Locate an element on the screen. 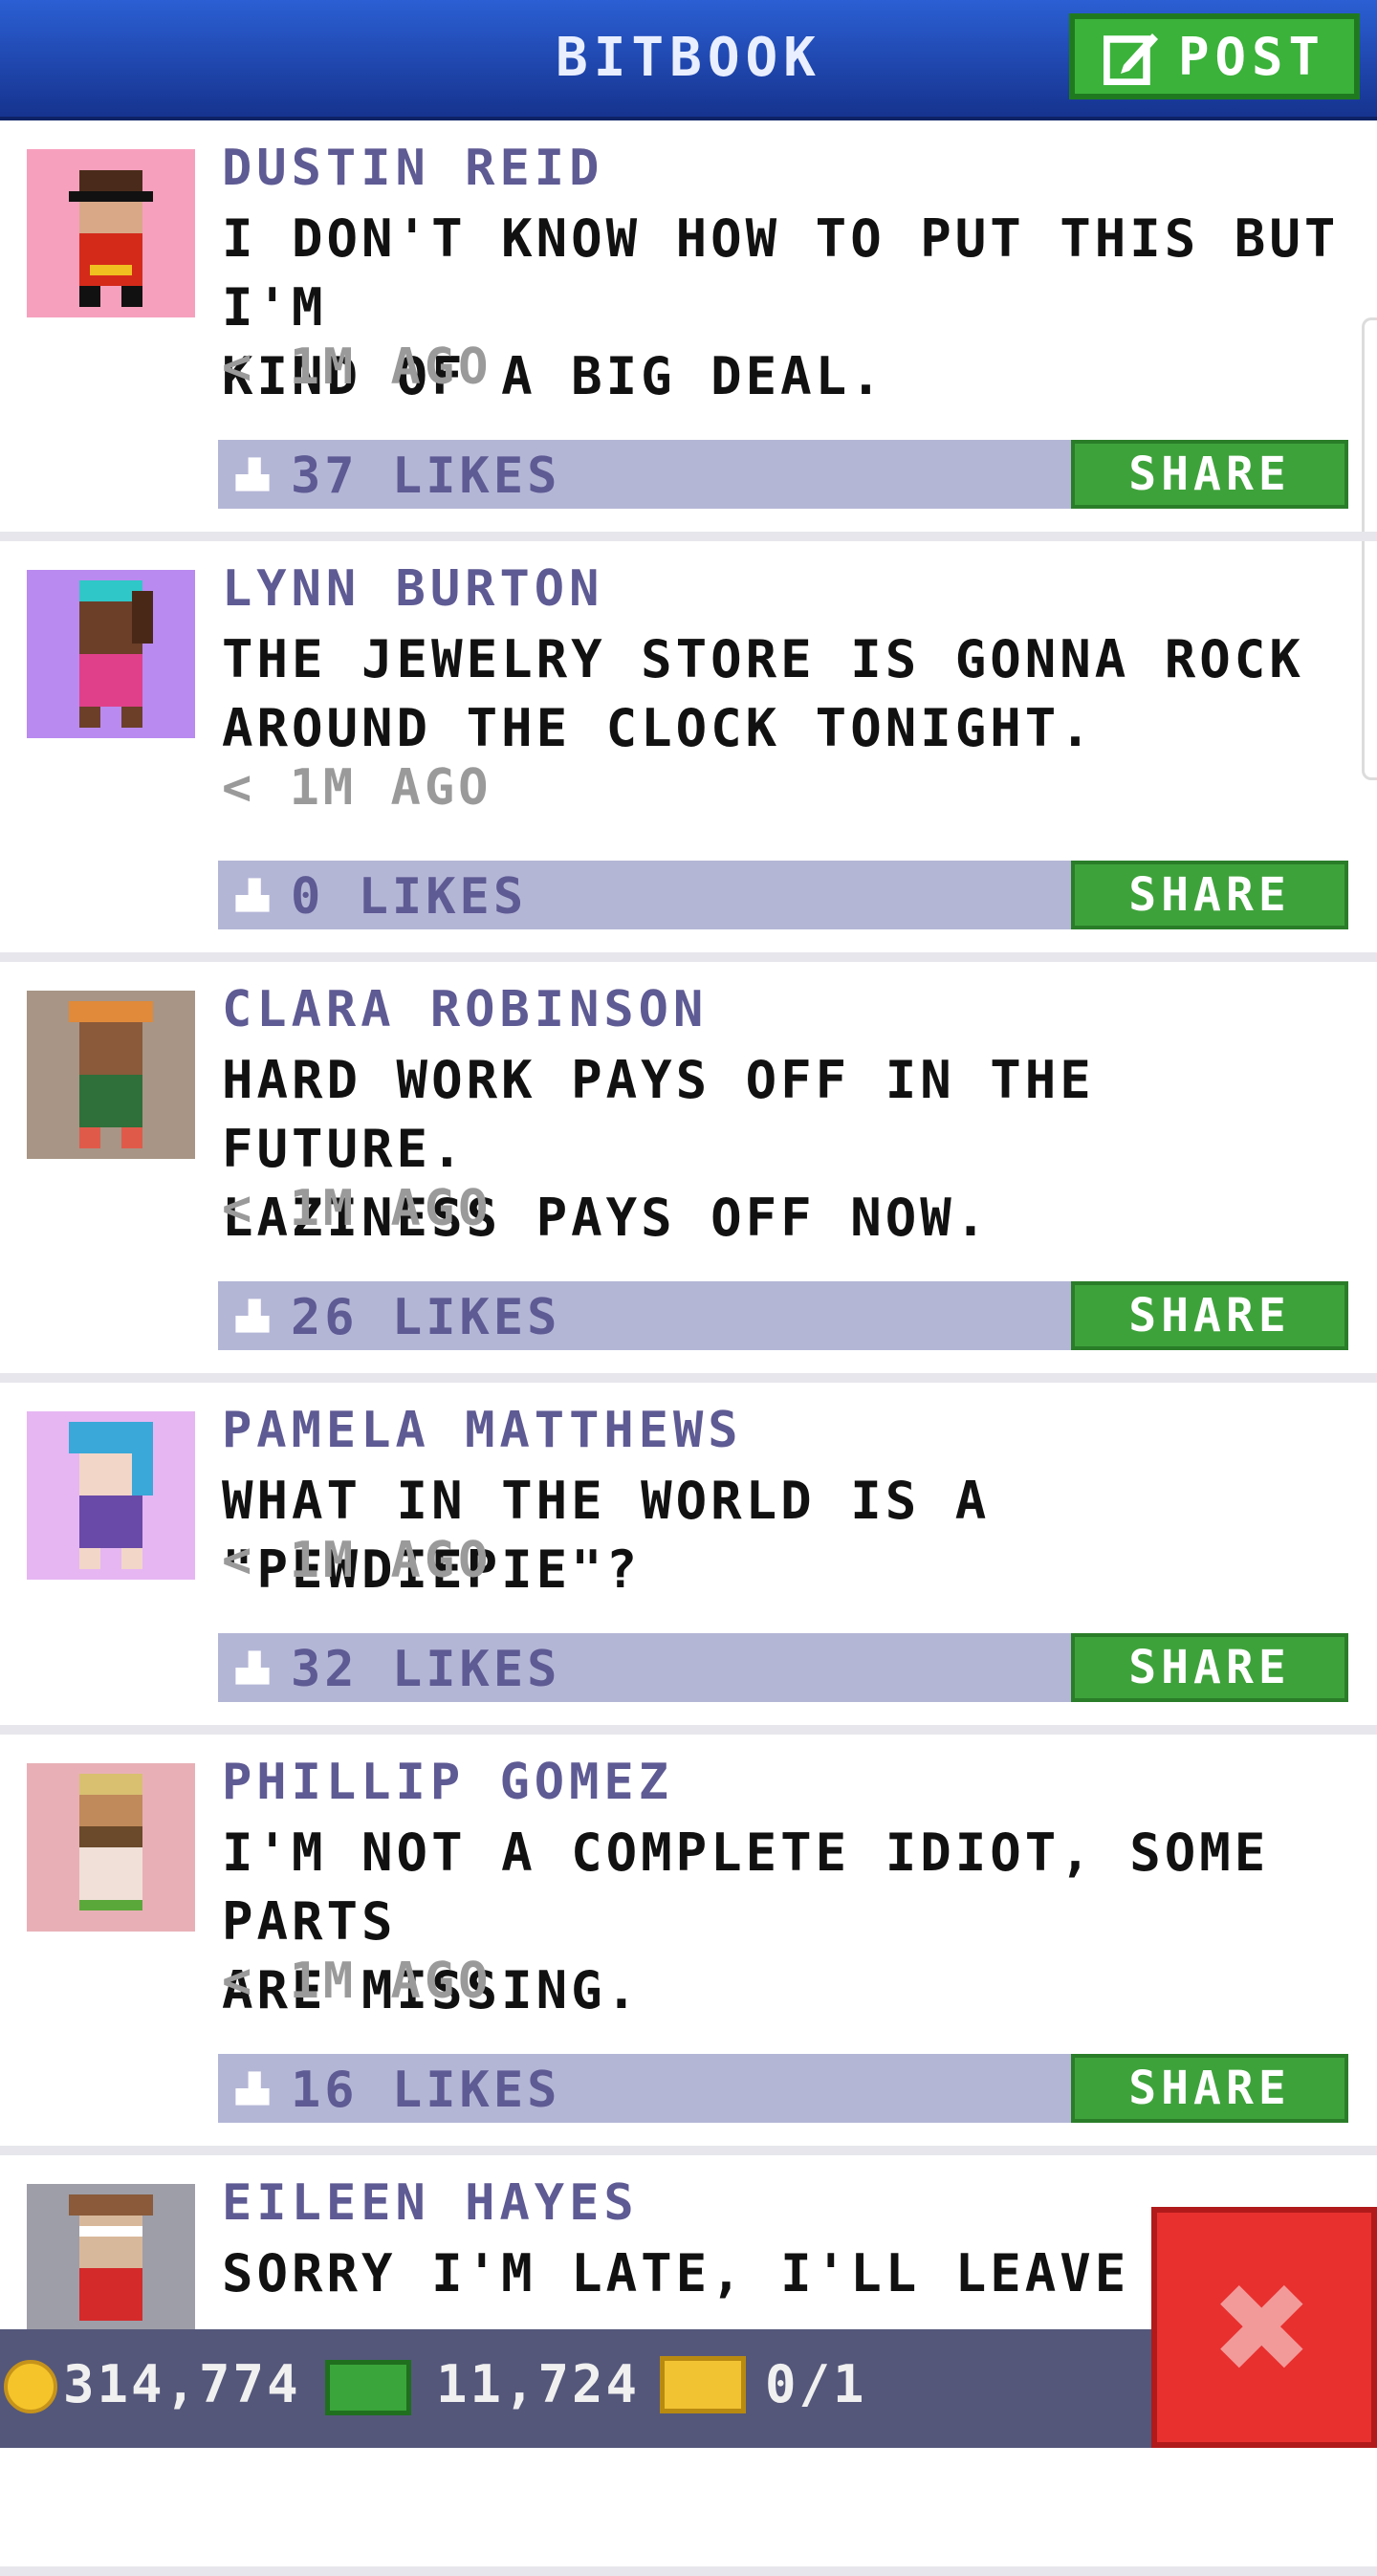 The width and height of the screenshot is (1377, 2576). likes-count: 16 LIKES is located at coordinates (426, 2090).